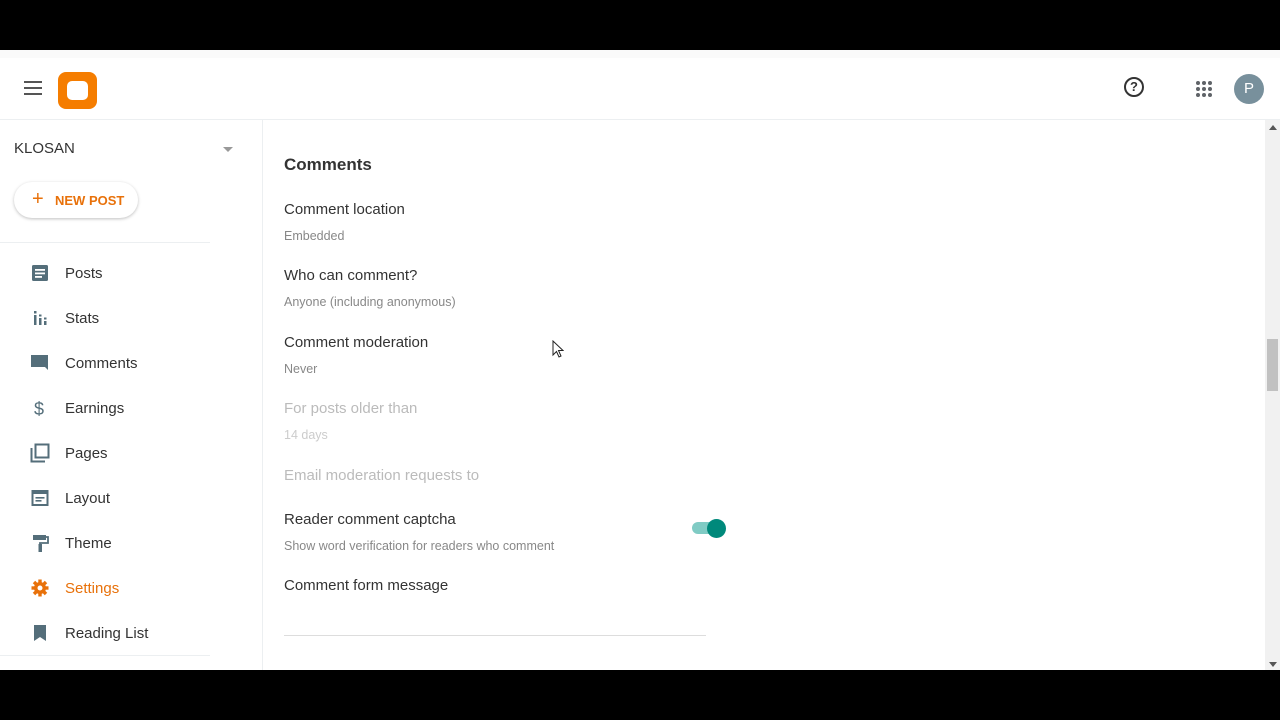 Image resolution: width=1280 pixels, height=720 pixels. What do you see at coordinates (1273, 664) in the screenshot?
I see `scroll-down-arrow-icon` at bounding box center [1273, 664].